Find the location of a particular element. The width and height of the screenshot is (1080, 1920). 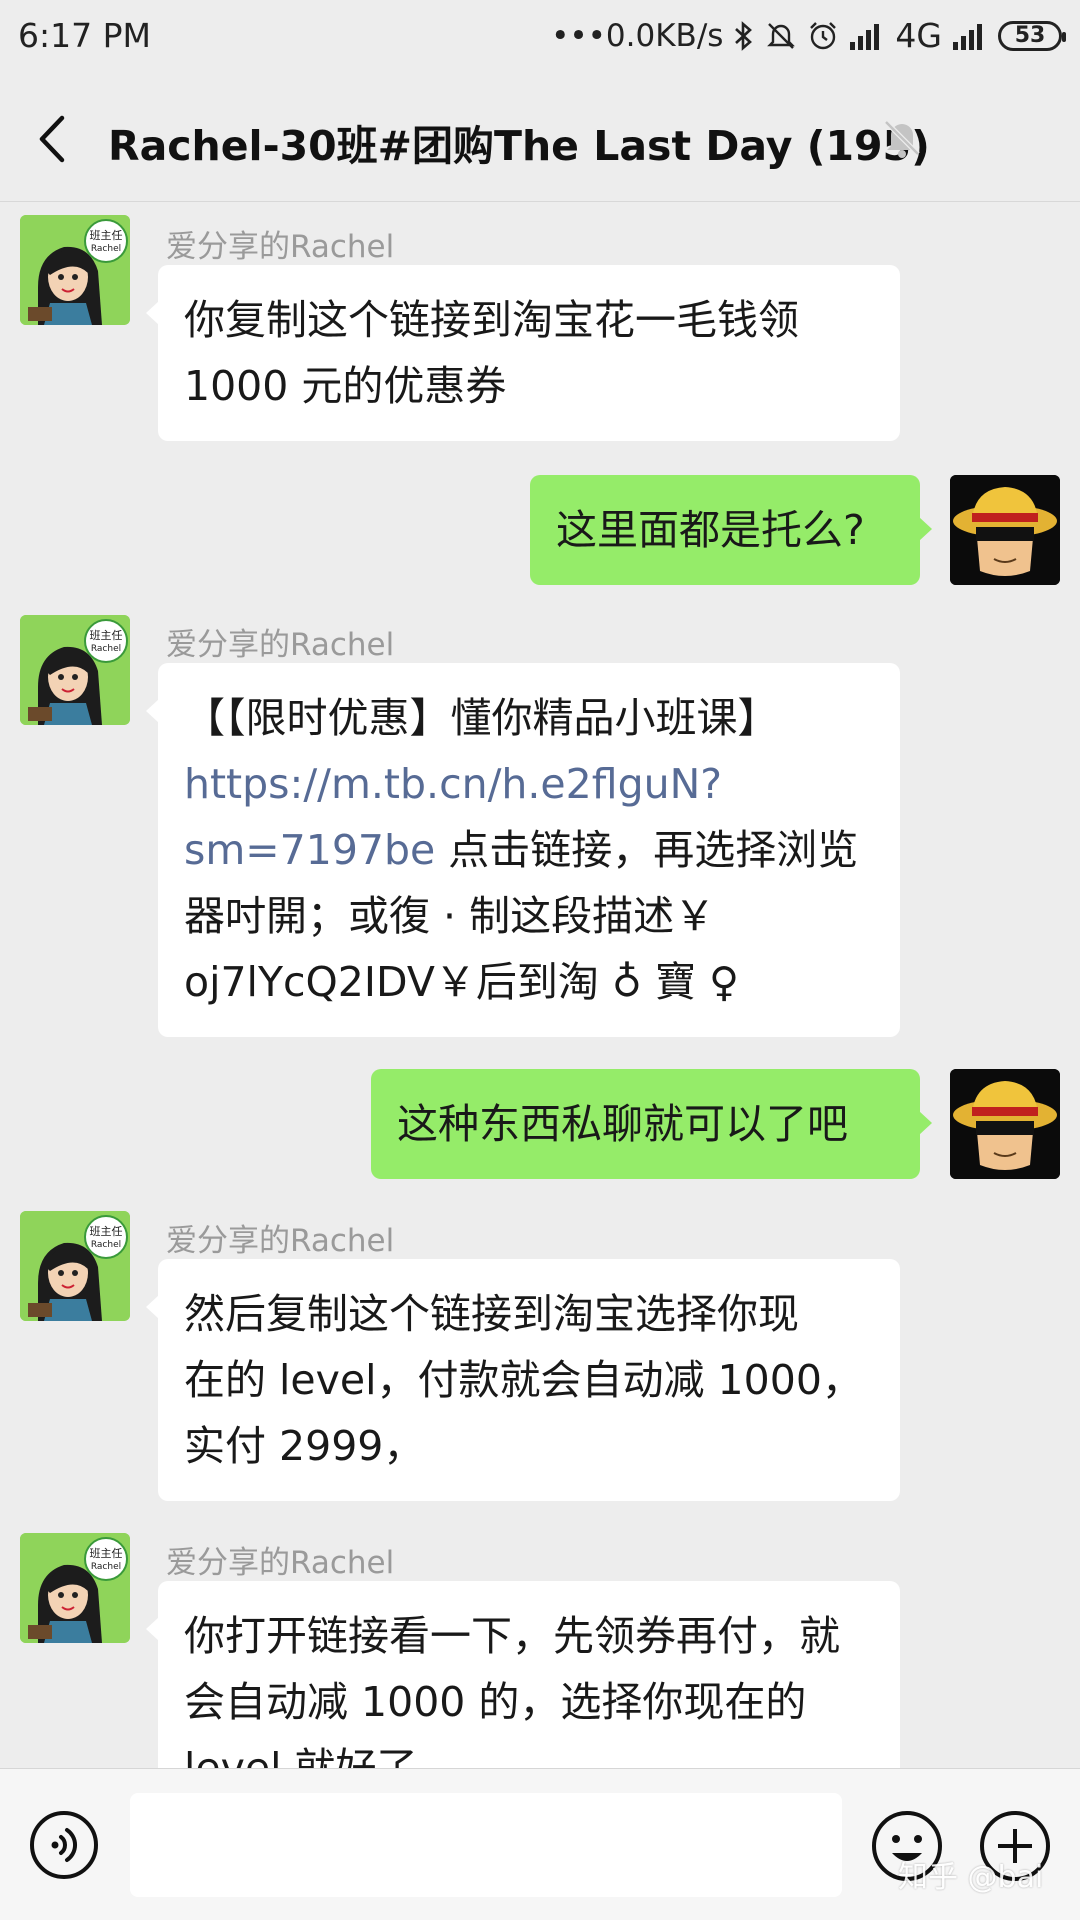

message-text-line: 这种东西私聊就可以了吧 is located at coordinates (622, 1124).